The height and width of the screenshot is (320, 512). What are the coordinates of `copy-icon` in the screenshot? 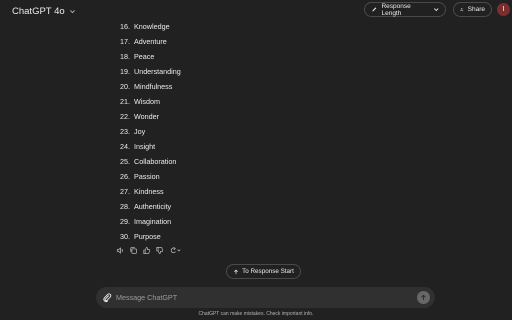 It's located at (133, 250).